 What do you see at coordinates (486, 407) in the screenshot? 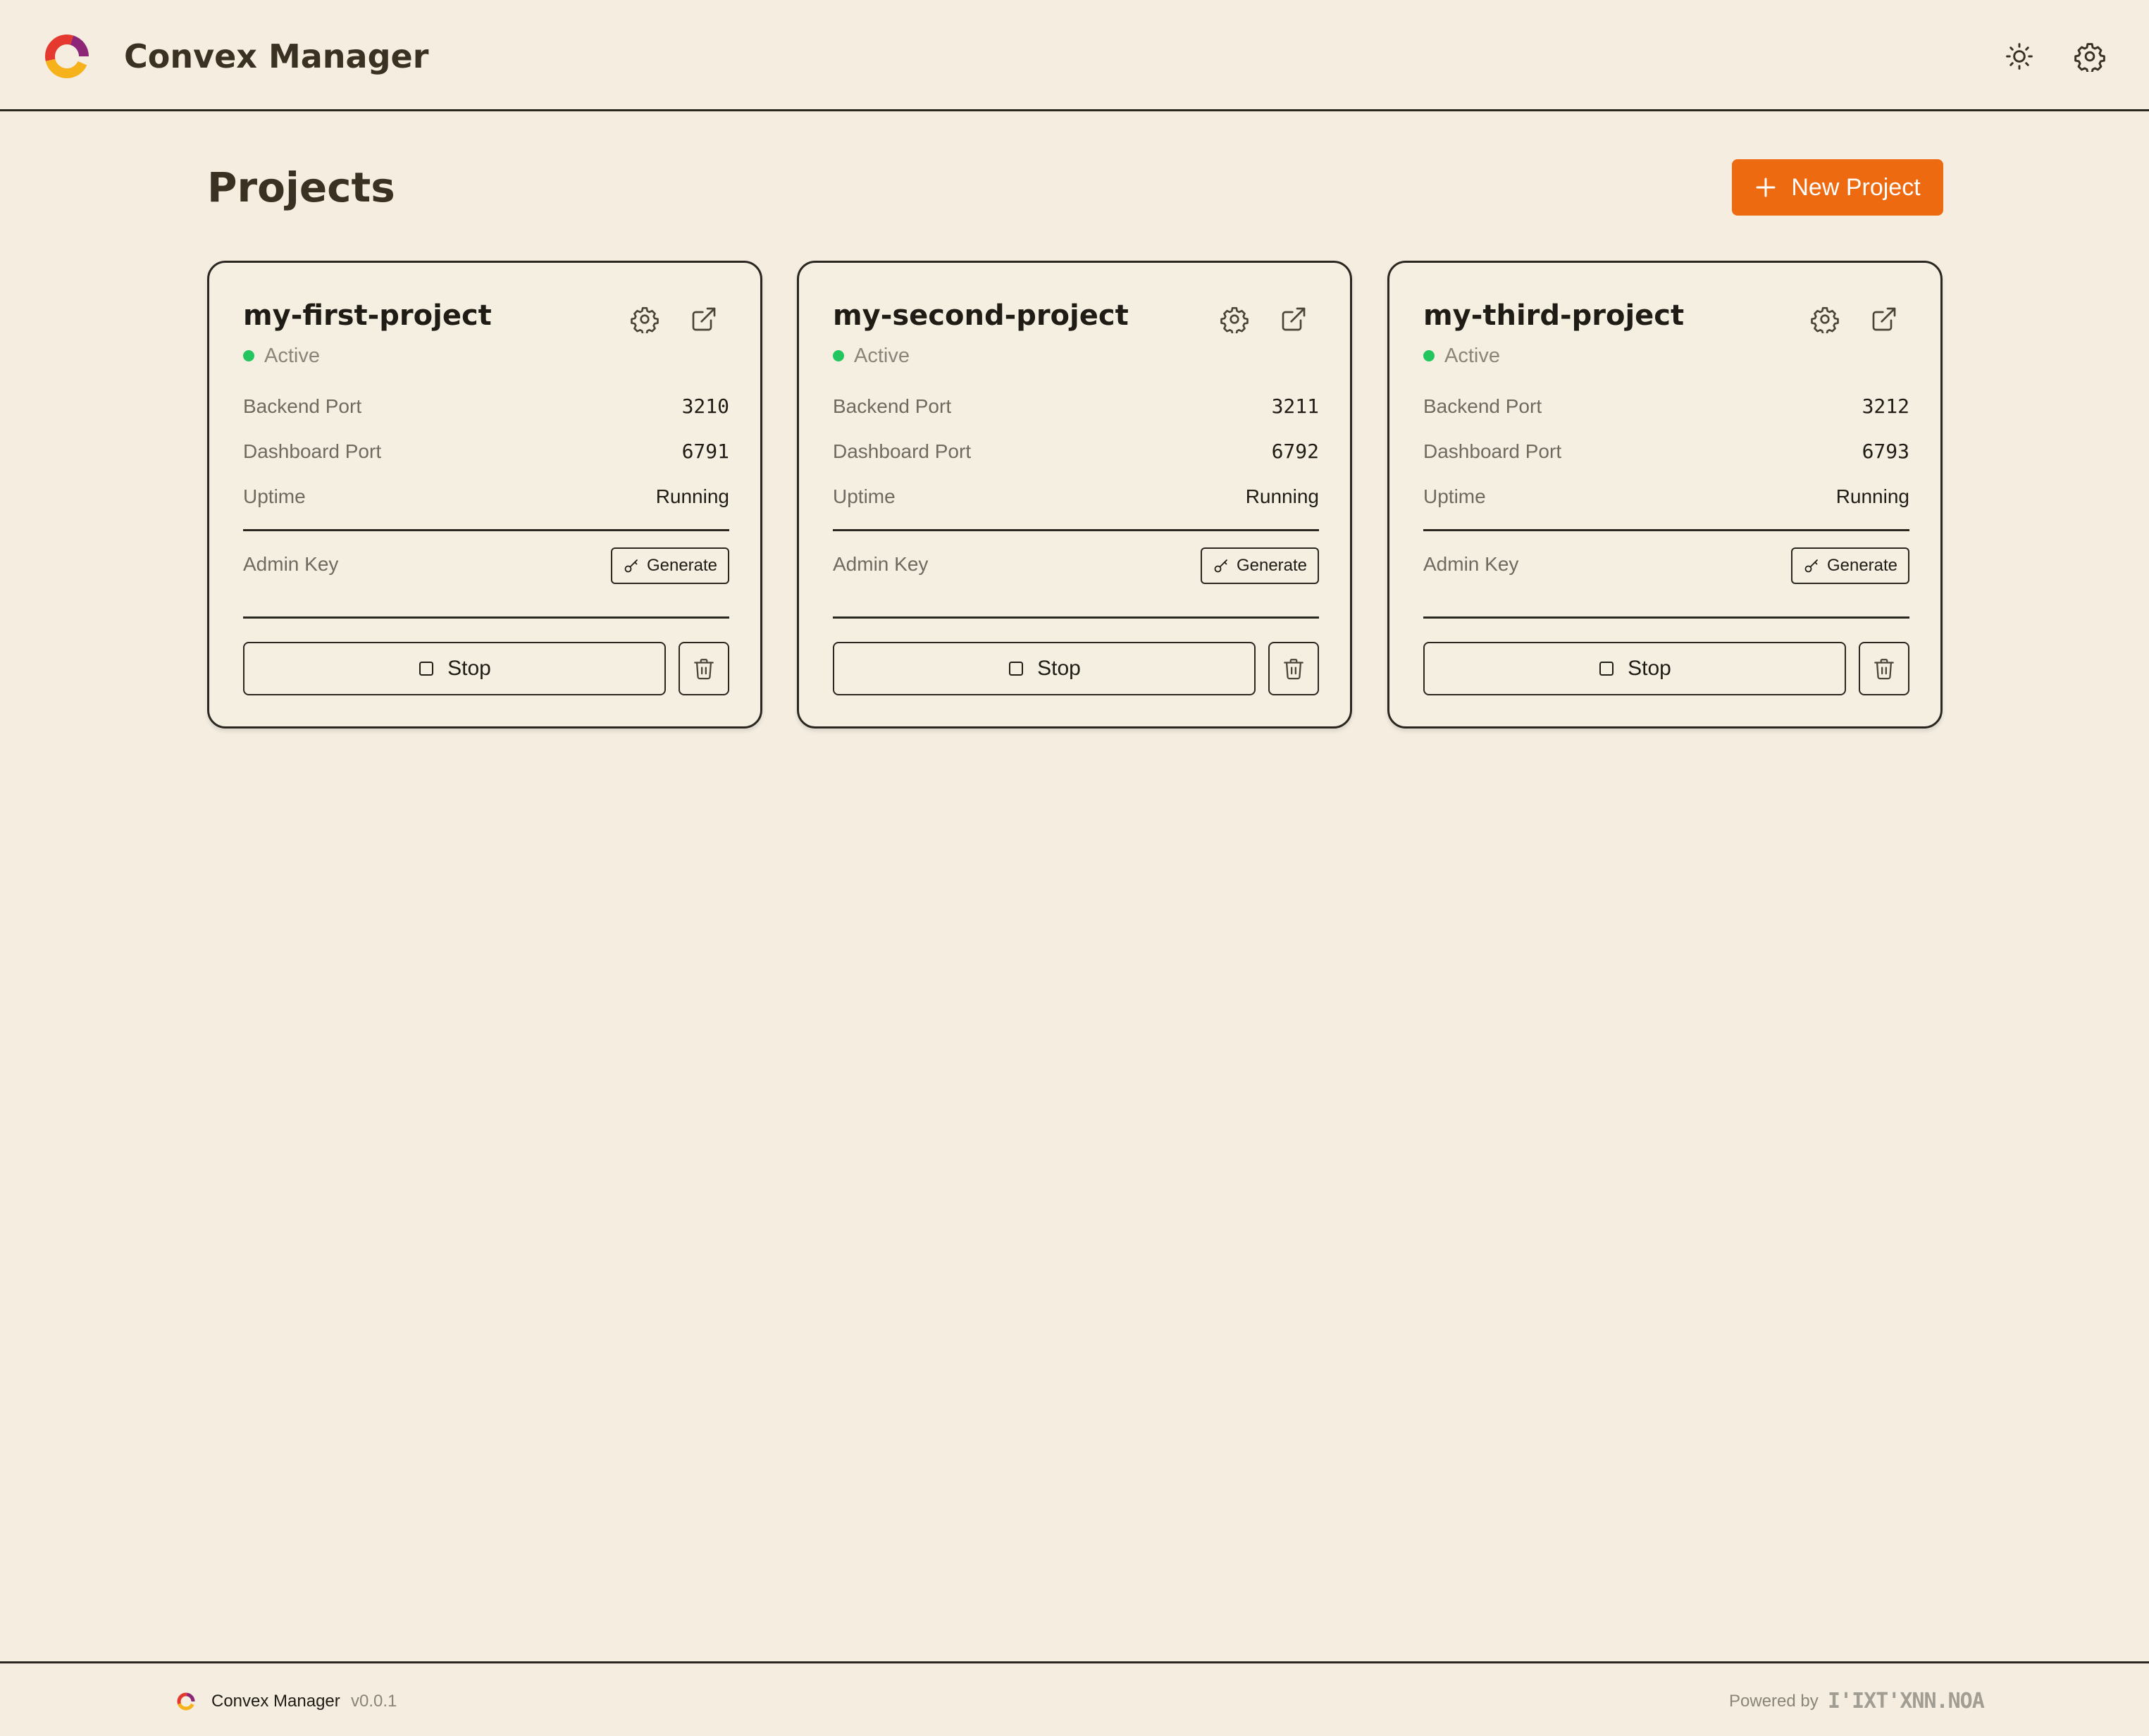
I see `backend-port-row: Backend Port 3210` at bounding box center [486, 407].